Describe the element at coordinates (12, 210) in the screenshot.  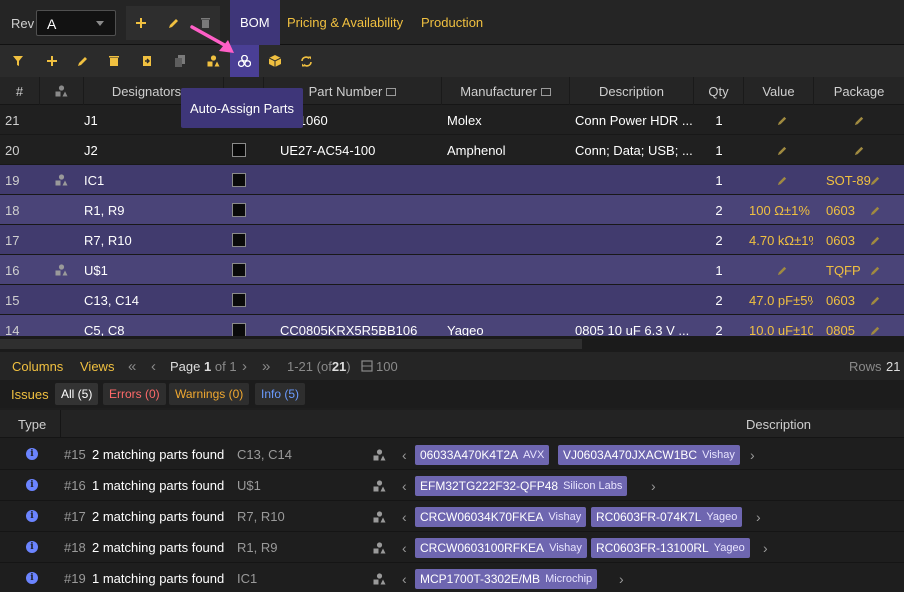
I see `row-number: 18` at that location.